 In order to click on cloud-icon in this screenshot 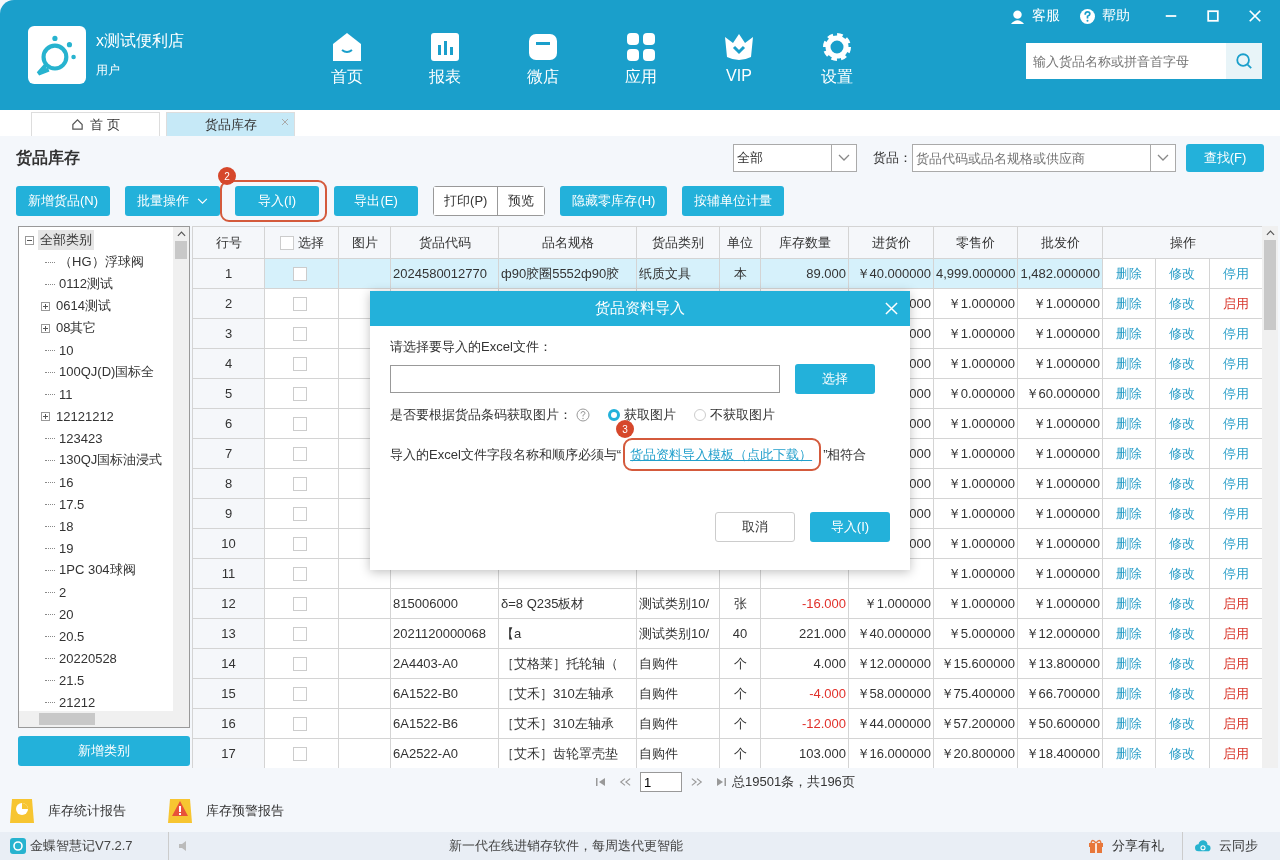, I will do `click(1203, 846)`.